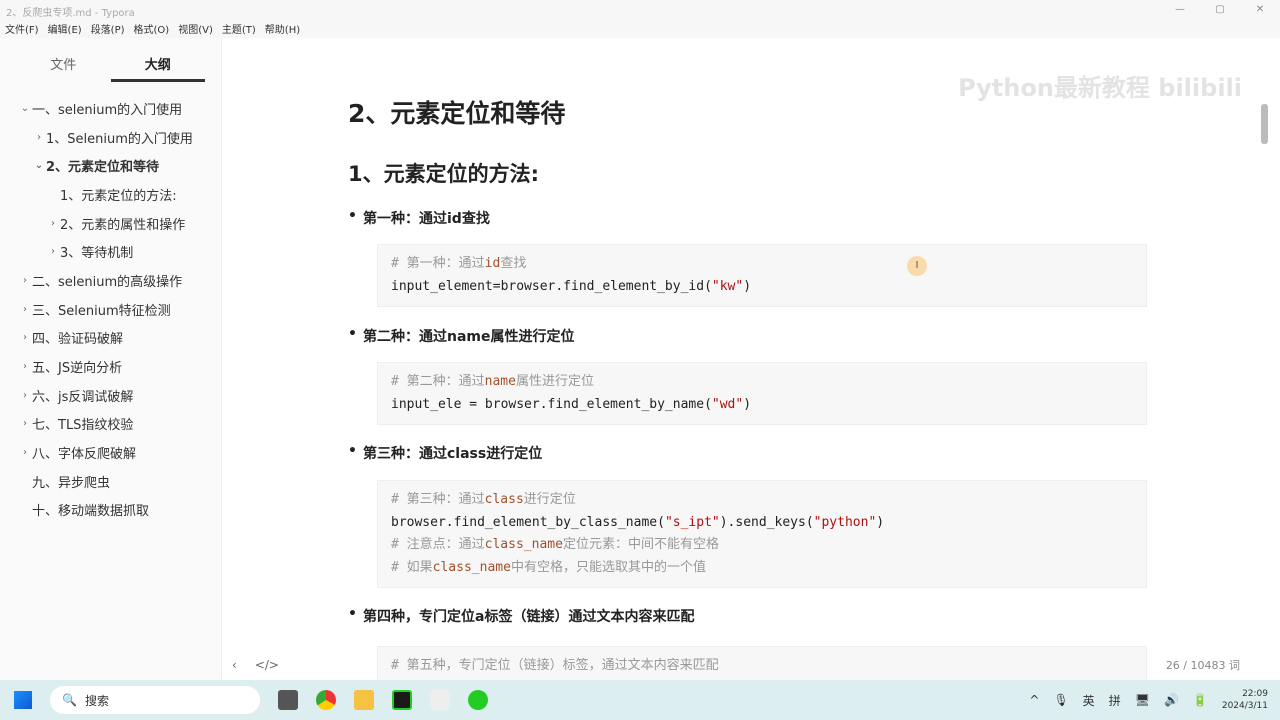  Describe the element at coordinates (65, 28) in the screenshot. I see `menu-item: 编辑(E)` at that location.